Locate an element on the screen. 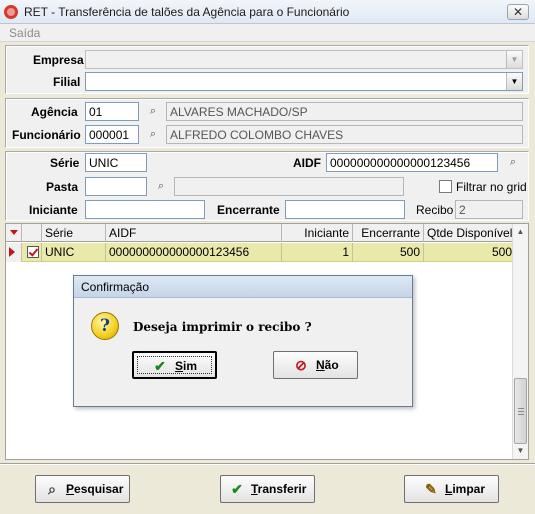  column-header-serie: Série is located at coordinates (74, 233).